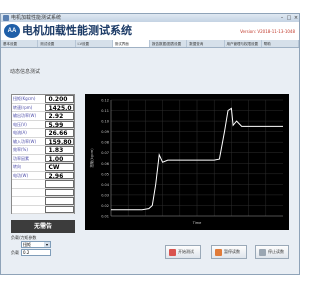 The height and width of the screenshot is (300, 320). What do you see at coordinates (206, 43) in the screenshot?
I see `tab-data-query: 数据查询` at bounding box center [206, 43].